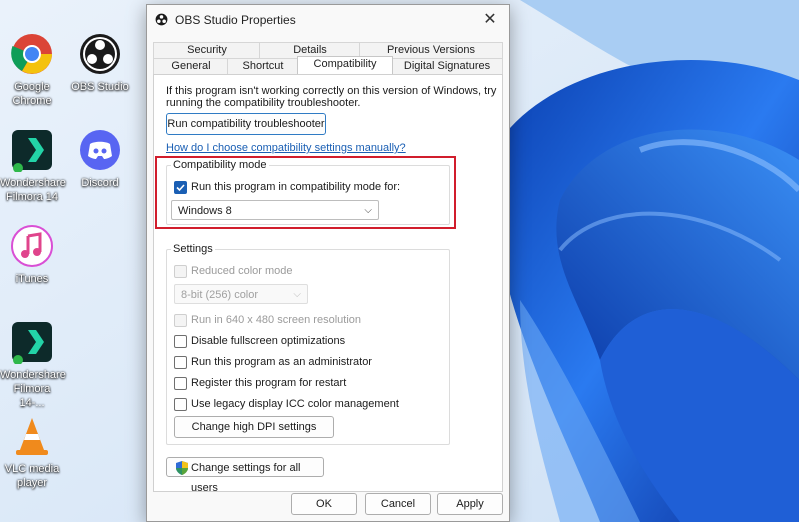 This screenshot has width=799, height=522. What do you see at coordinates (100, 87) in the screenshot?
I see `desktop-icon-label: OBS Studio` at bounding box center [100, 87].